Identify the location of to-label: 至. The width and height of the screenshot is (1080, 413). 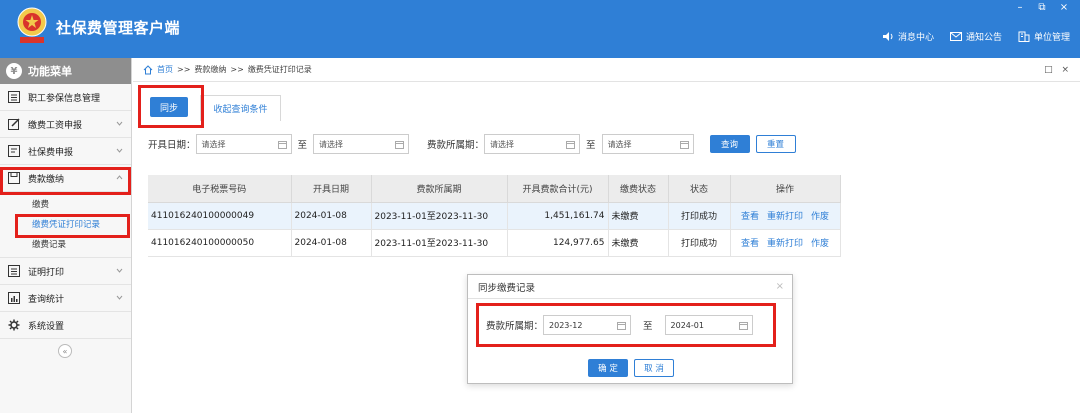
(591, 145).